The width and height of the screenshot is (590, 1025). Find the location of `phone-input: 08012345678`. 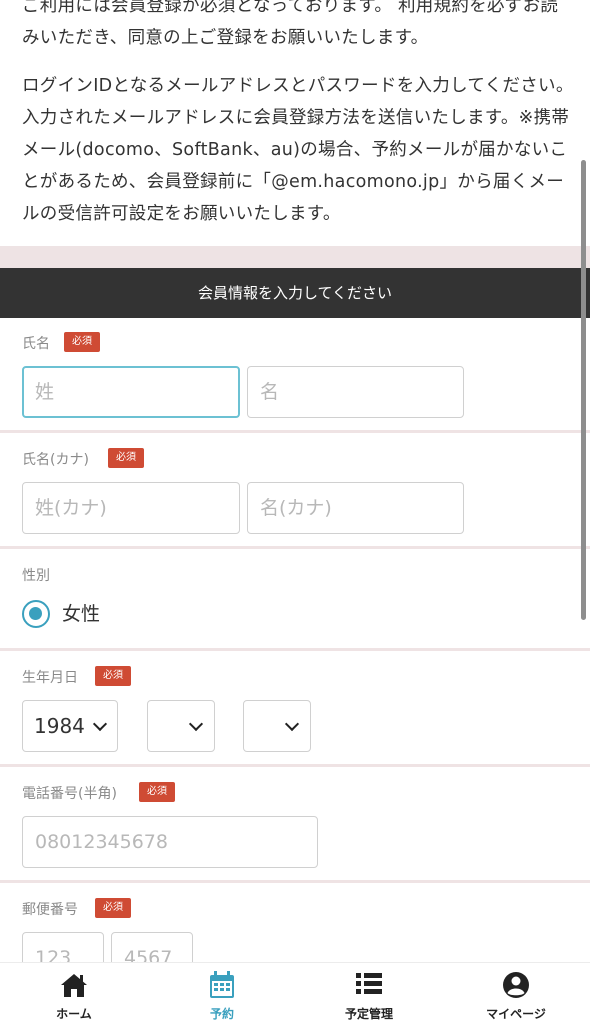

phone-input: 08012345678 is located at coordinates (170, 842).